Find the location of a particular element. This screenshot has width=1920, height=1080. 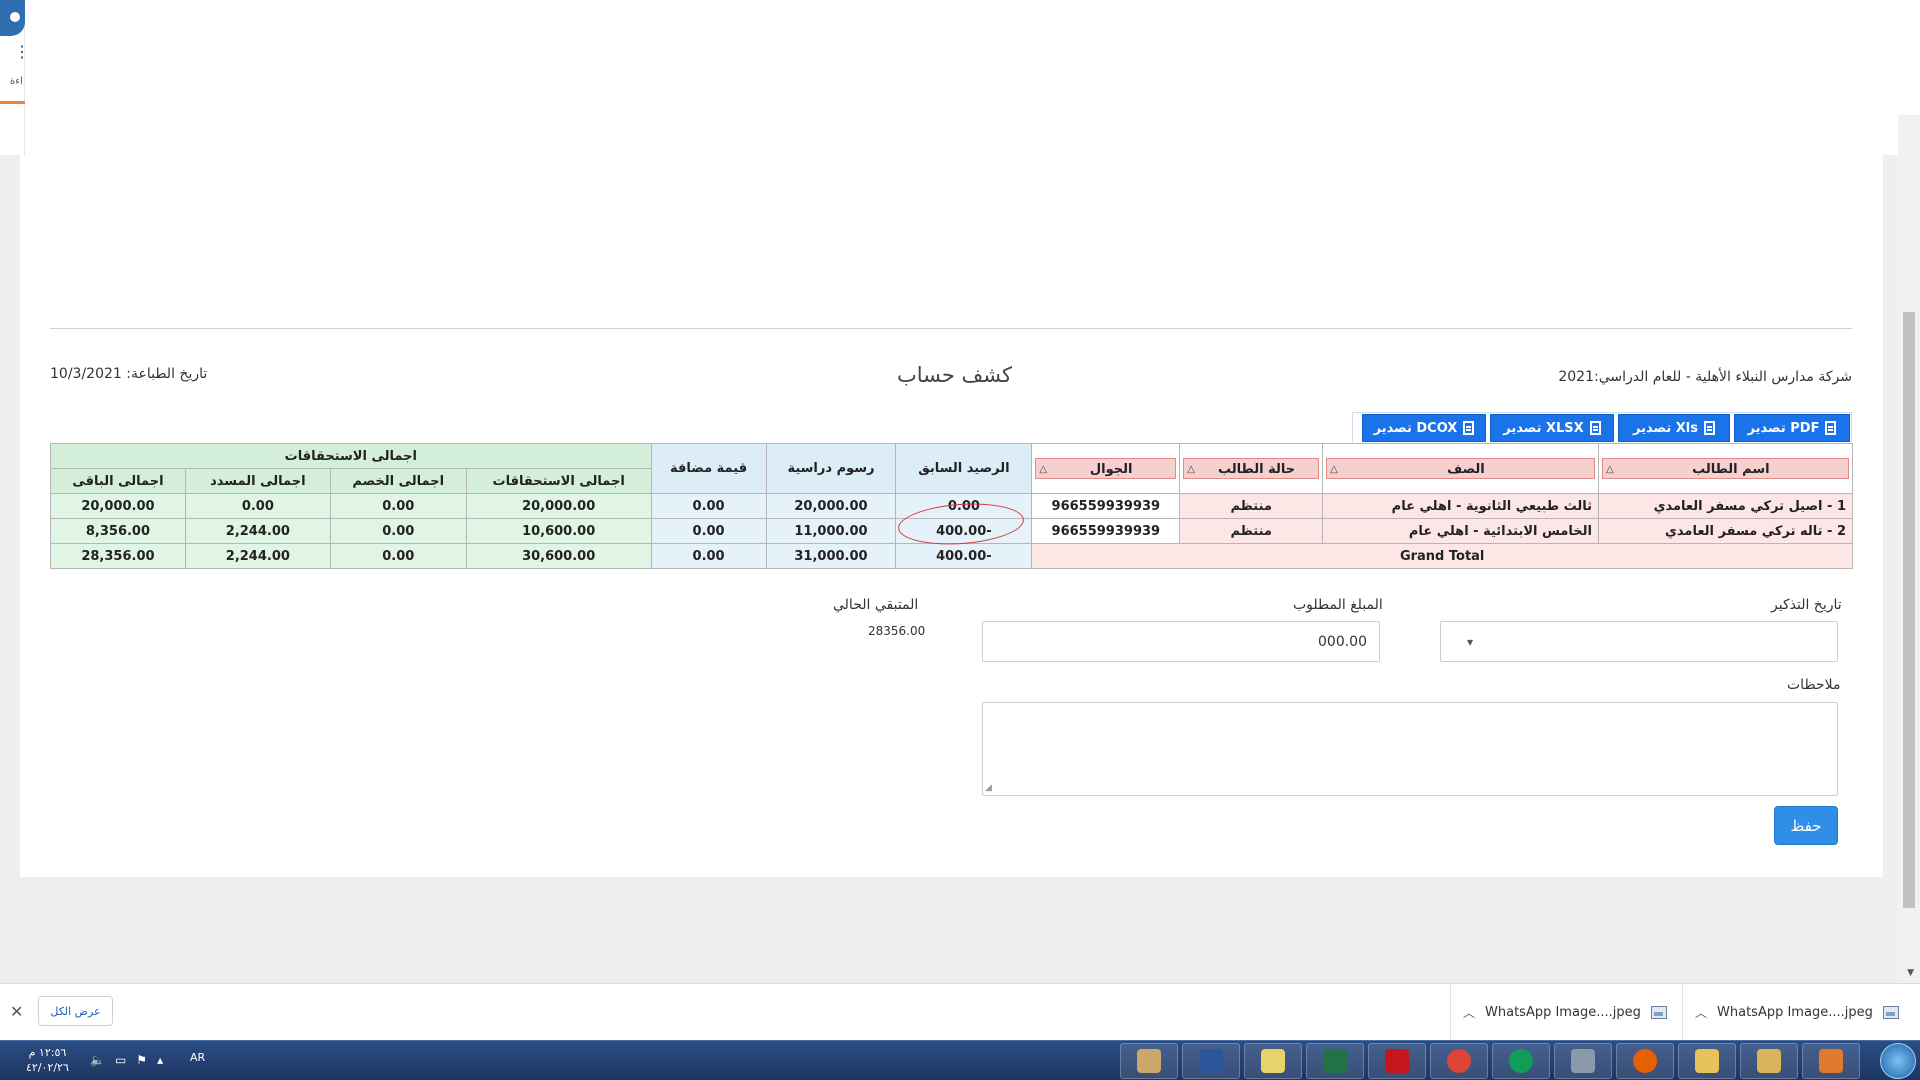

total-paid-sum: 2,244.00 is located at coordinates (257, 556).